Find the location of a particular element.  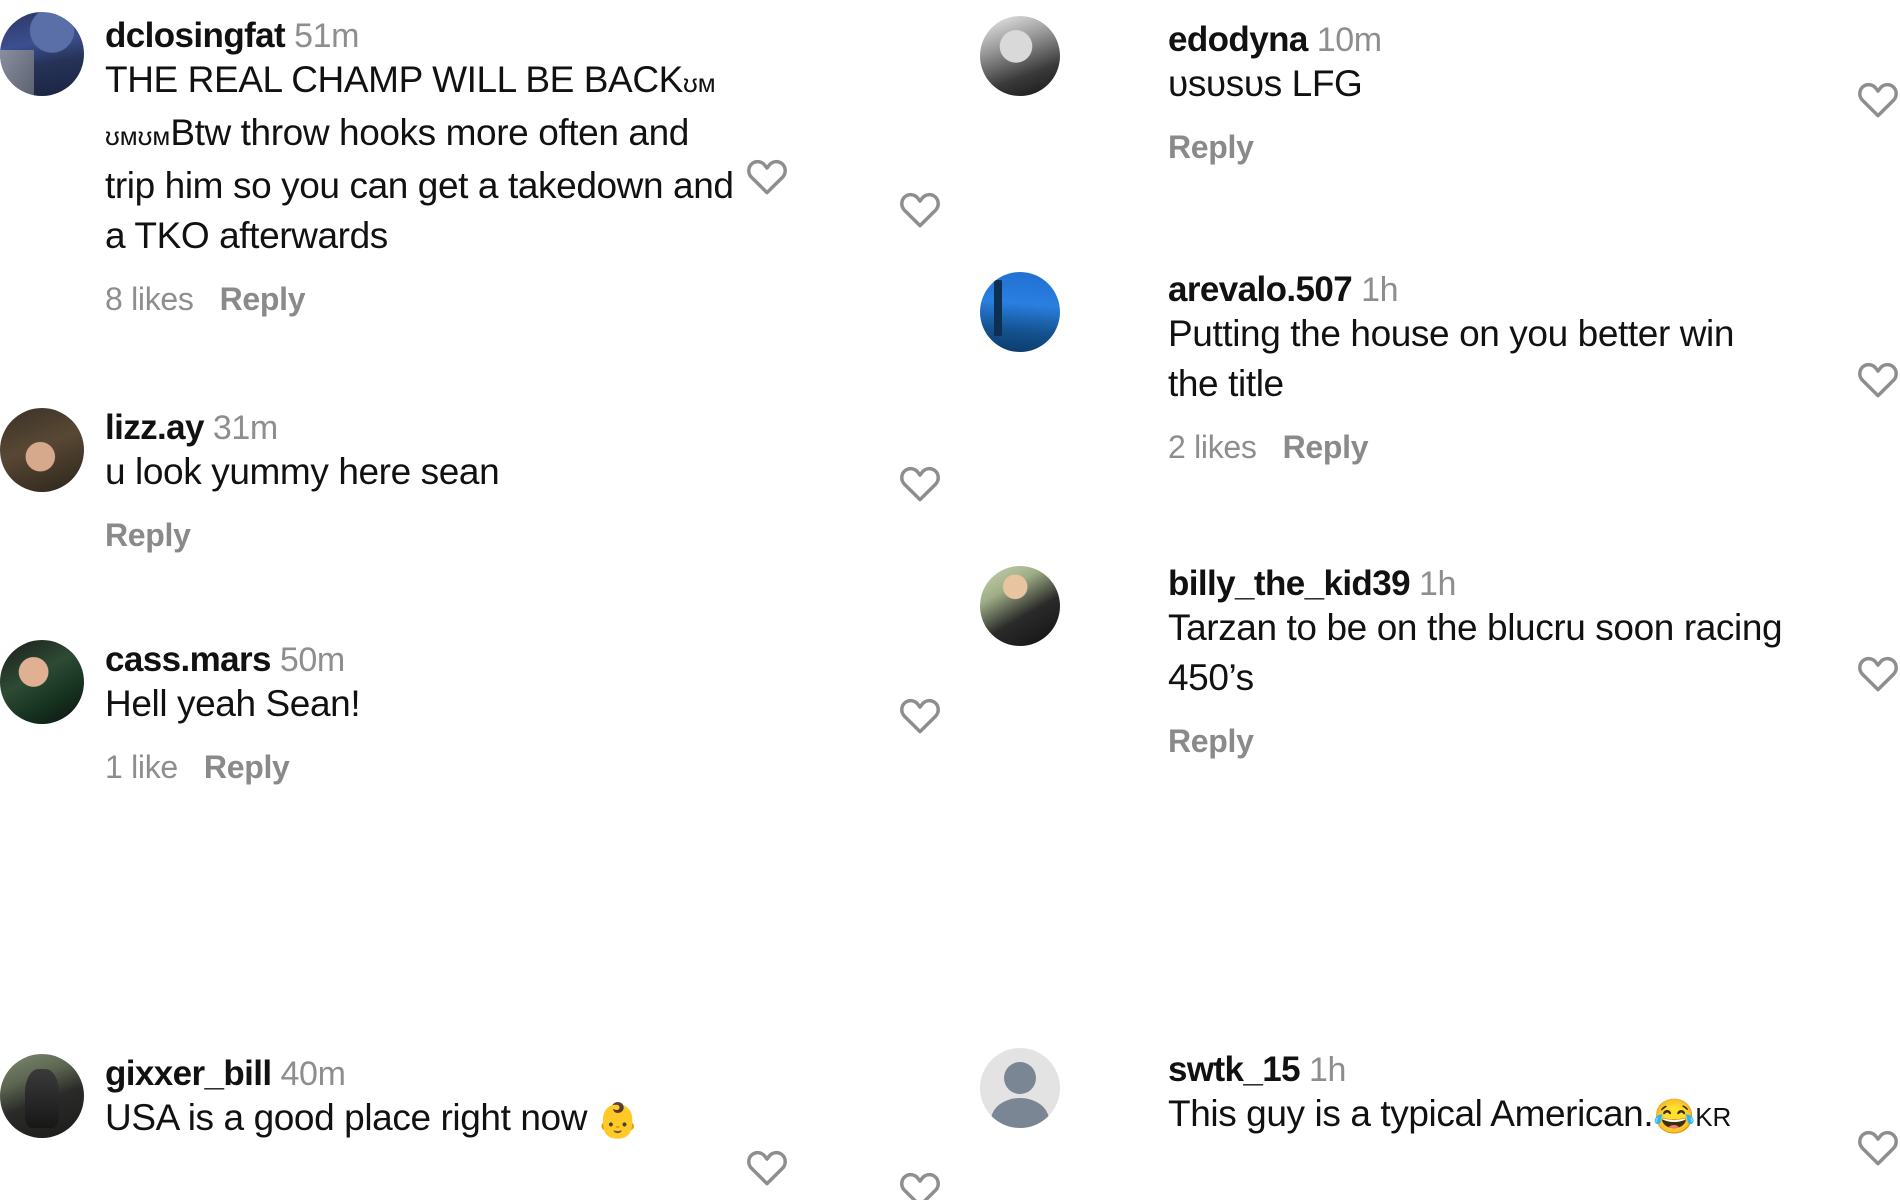

comment-text-body: This guy is a typical American. is located at coordinates (1411, 1113).